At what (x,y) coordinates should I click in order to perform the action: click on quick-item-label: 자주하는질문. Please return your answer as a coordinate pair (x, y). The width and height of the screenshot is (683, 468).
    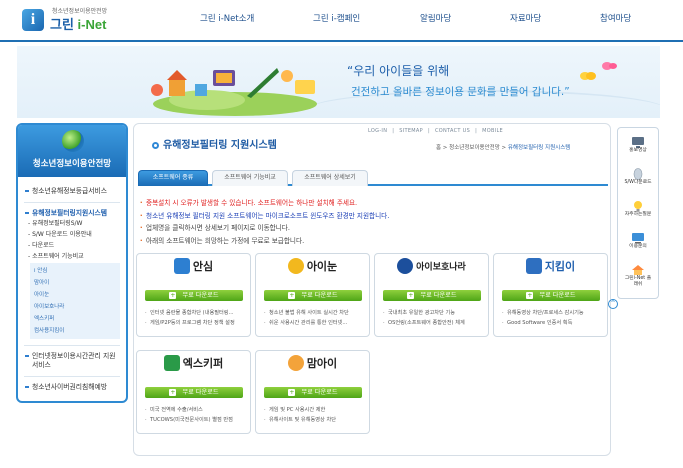
    Looking at the image, I should click on (638, 214).